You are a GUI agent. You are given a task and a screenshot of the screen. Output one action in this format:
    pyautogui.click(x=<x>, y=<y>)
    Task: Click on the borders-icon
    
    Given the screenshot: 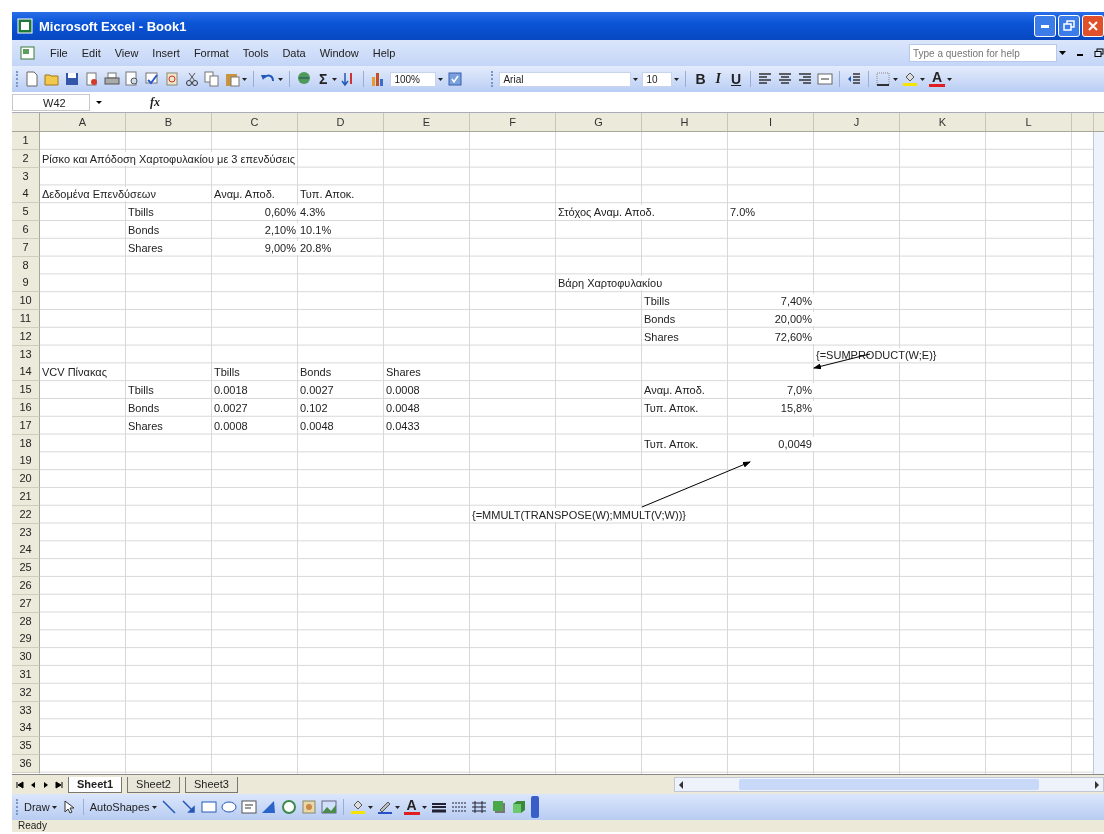 What is the action you would take?
    pyautogui.click(x=883, y=79)
    